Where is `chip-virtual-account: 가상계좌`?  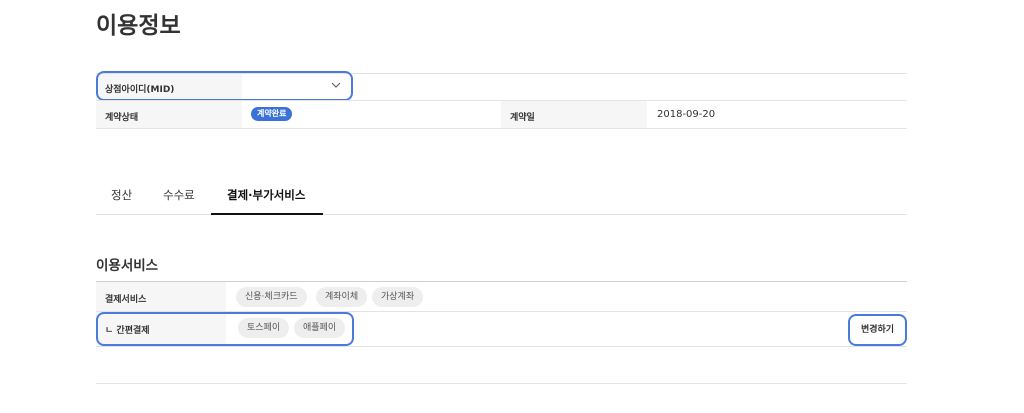
chip-virtual-account: 가상계좌 is located at coordinates (398, 297).